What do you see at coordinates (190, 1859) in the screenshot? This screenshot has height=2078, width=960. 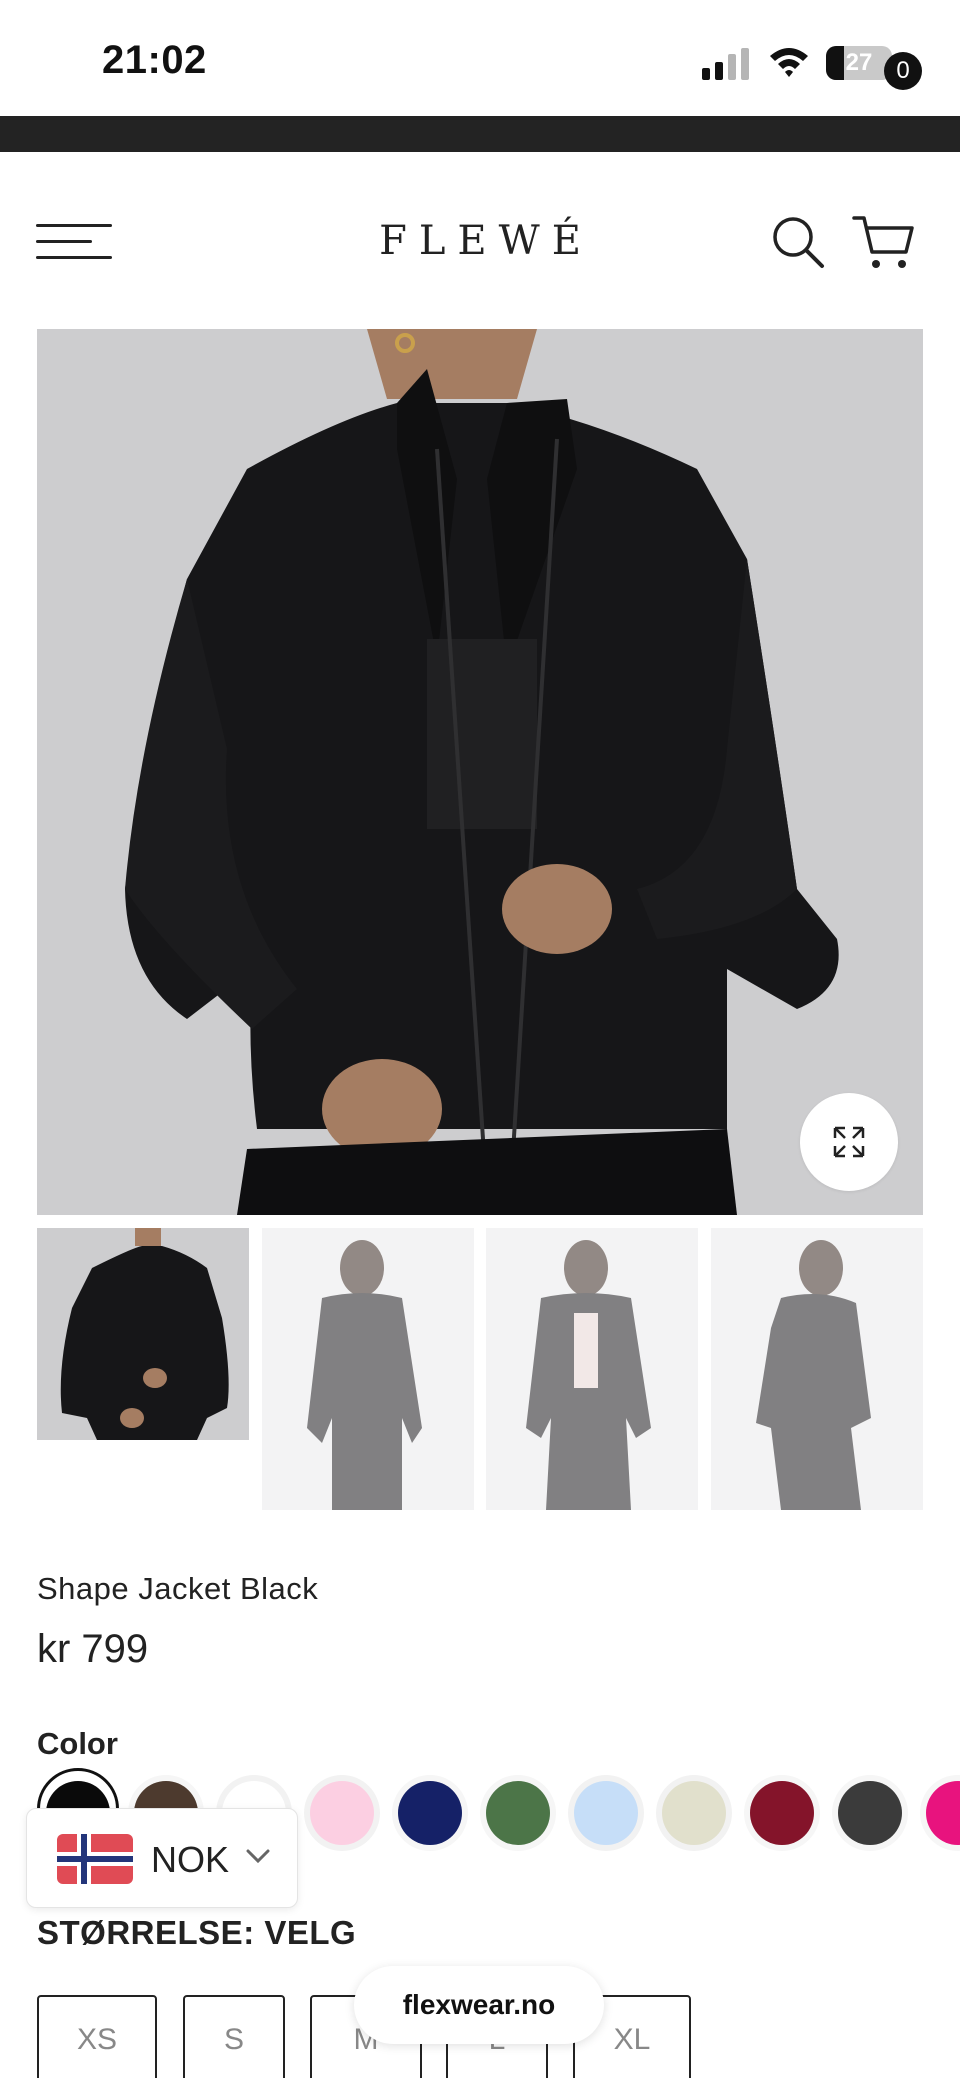 I see `currency-code: NOK` at bounding box center [190, 1859].